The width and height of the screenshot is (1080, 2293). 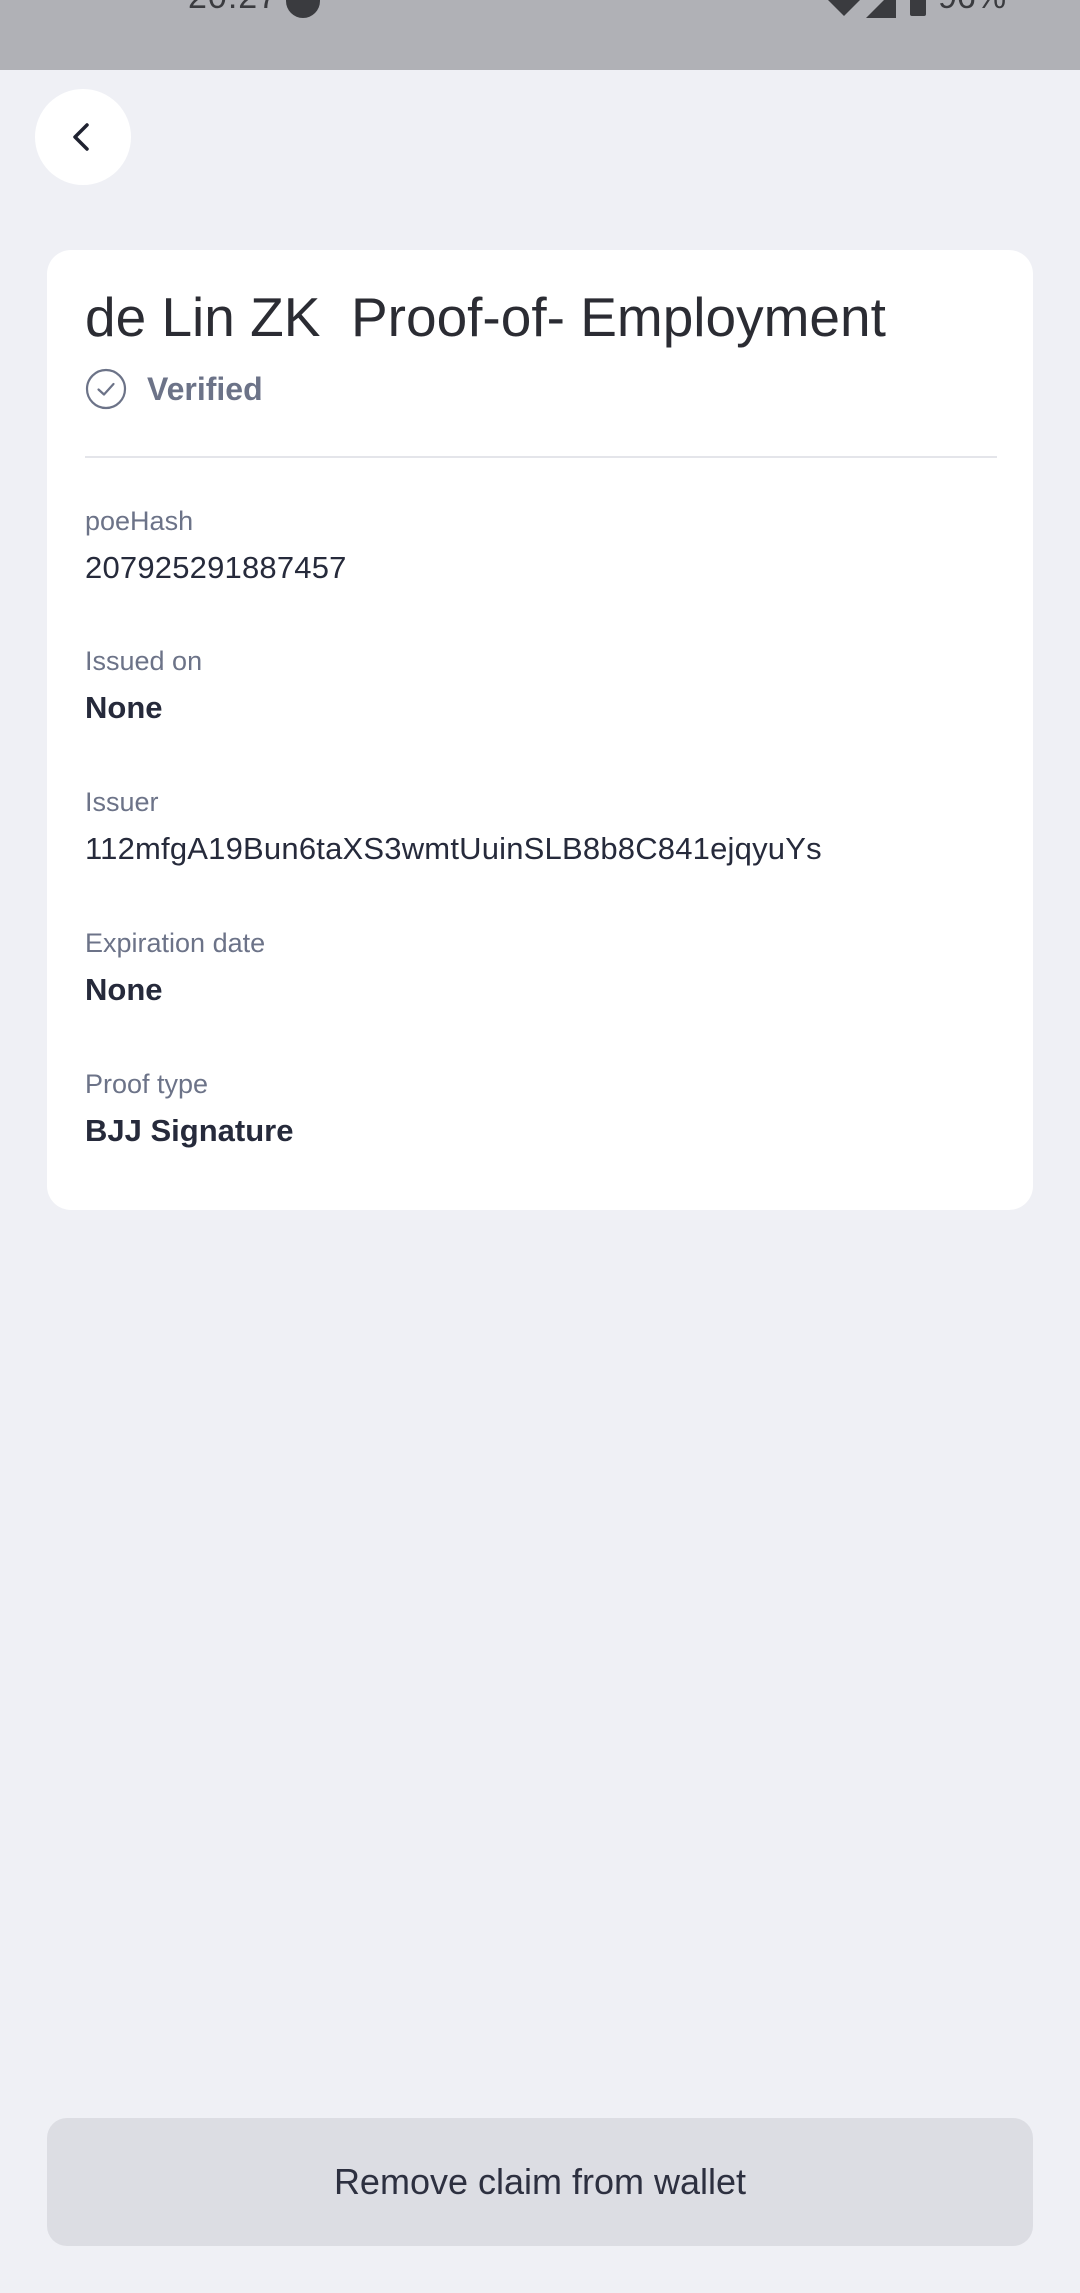 I want to click on field-value: BJJ Signature, so click(x=189, y=1130).